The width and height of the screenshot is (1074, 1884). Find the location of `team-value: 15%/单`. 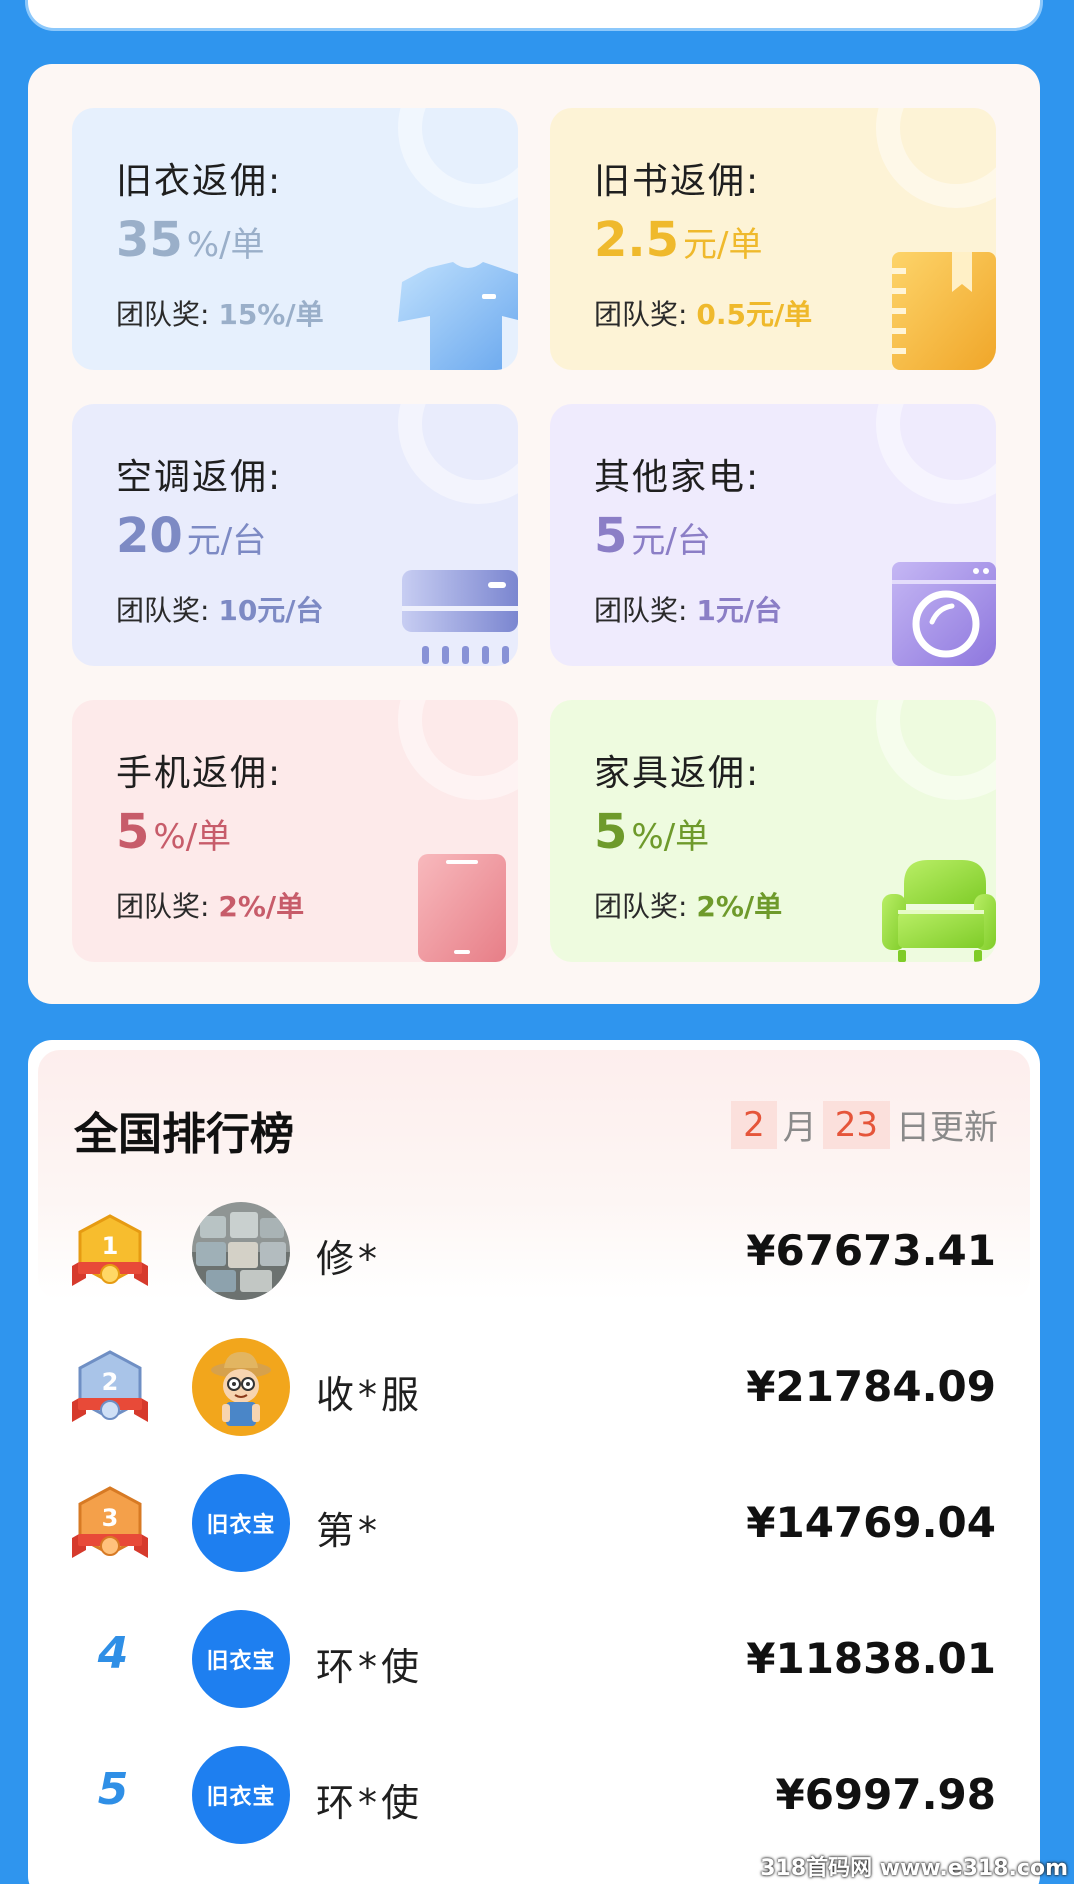

team-value: 15%/单 is located at coordinates (271, 314).